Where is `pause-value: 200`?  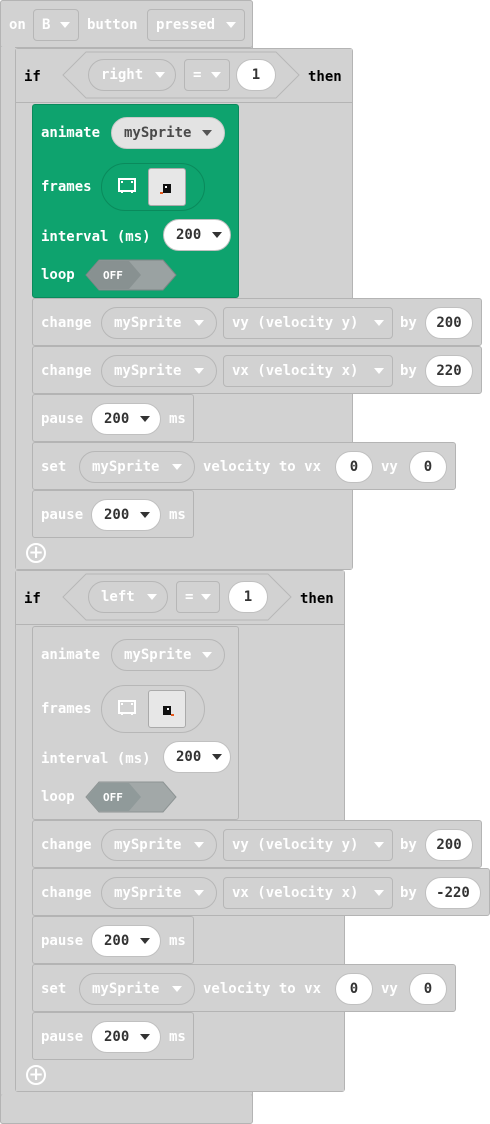
pause-value: 200 is located at coordinates (117, 419).